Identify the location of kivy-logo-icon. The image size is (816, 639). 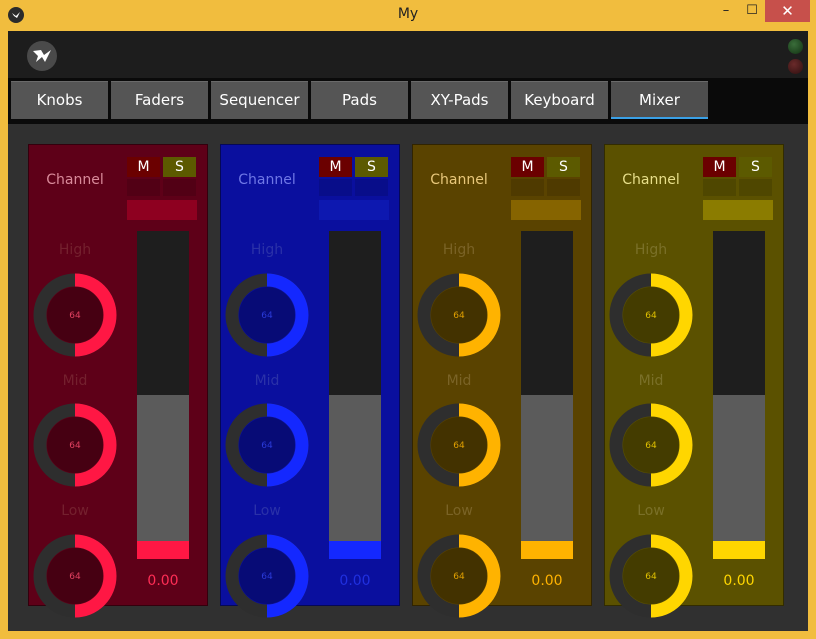
(42, 56).